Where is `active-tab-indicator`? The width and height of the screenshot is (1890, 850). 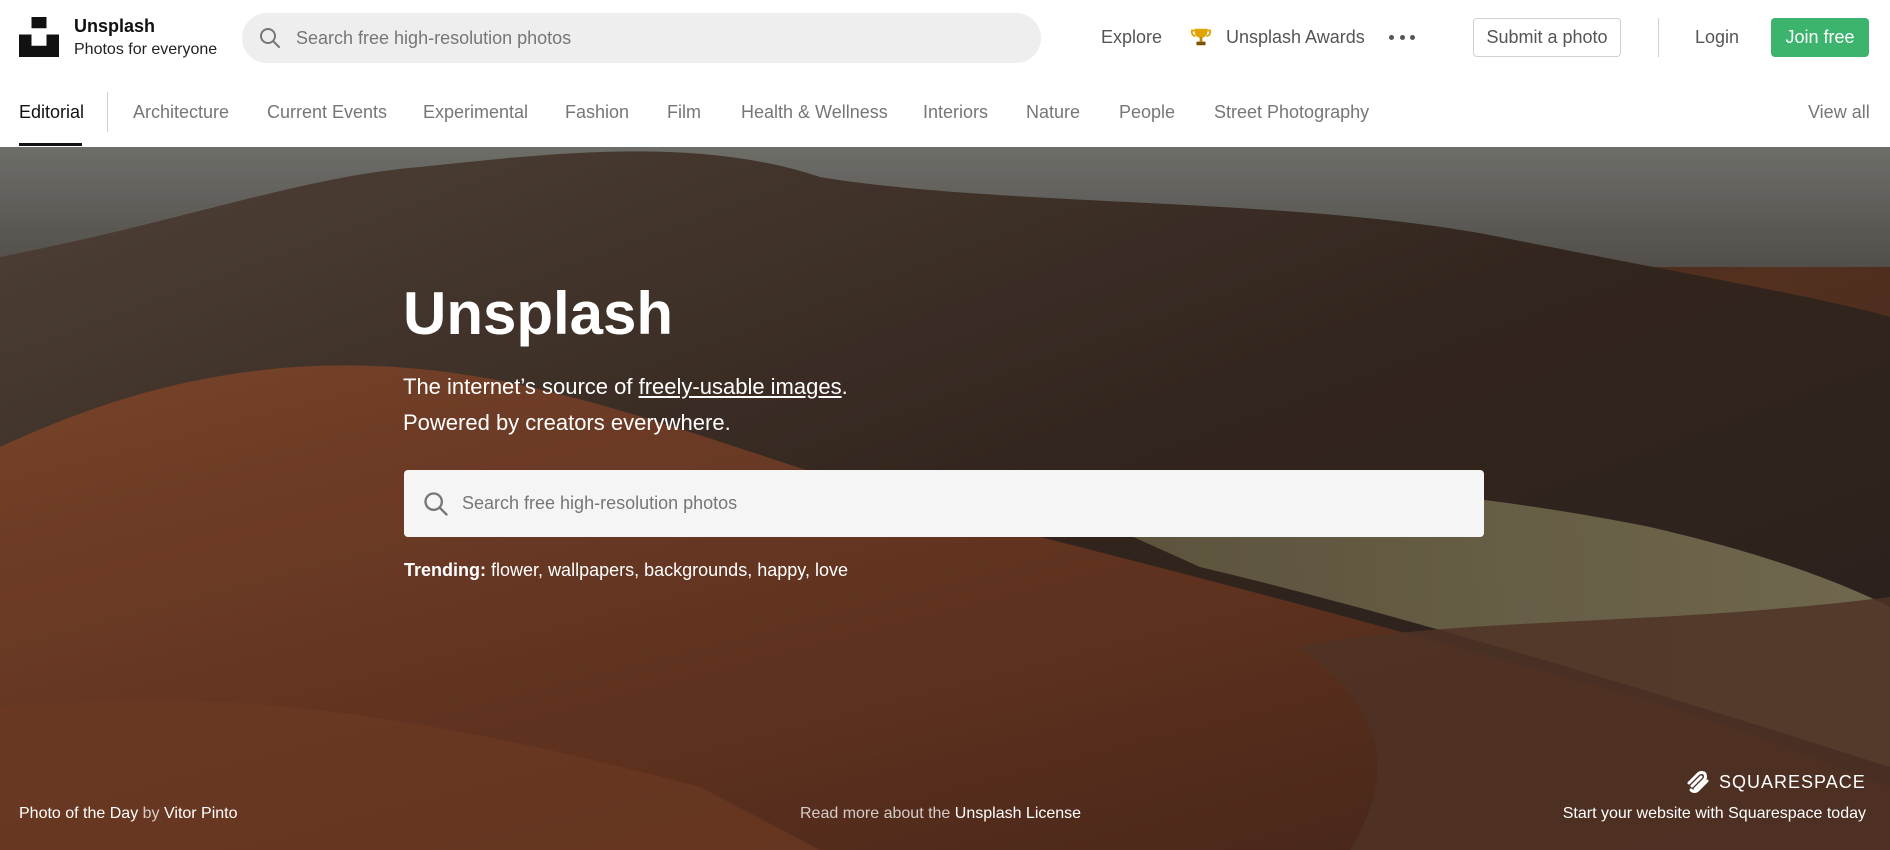 active-tab-indicator is located at coordinates (50, 144).